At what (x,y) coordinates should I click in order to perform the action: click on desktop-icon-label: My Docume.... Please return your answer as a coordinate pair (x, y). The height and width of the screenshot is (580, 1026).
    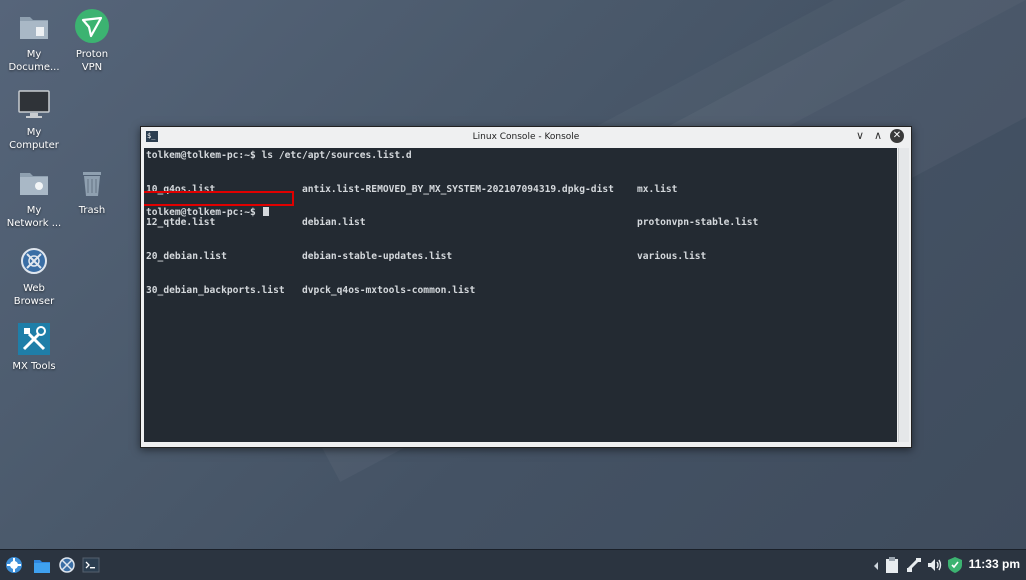
    Looking at the image, I should click on (34, 61).